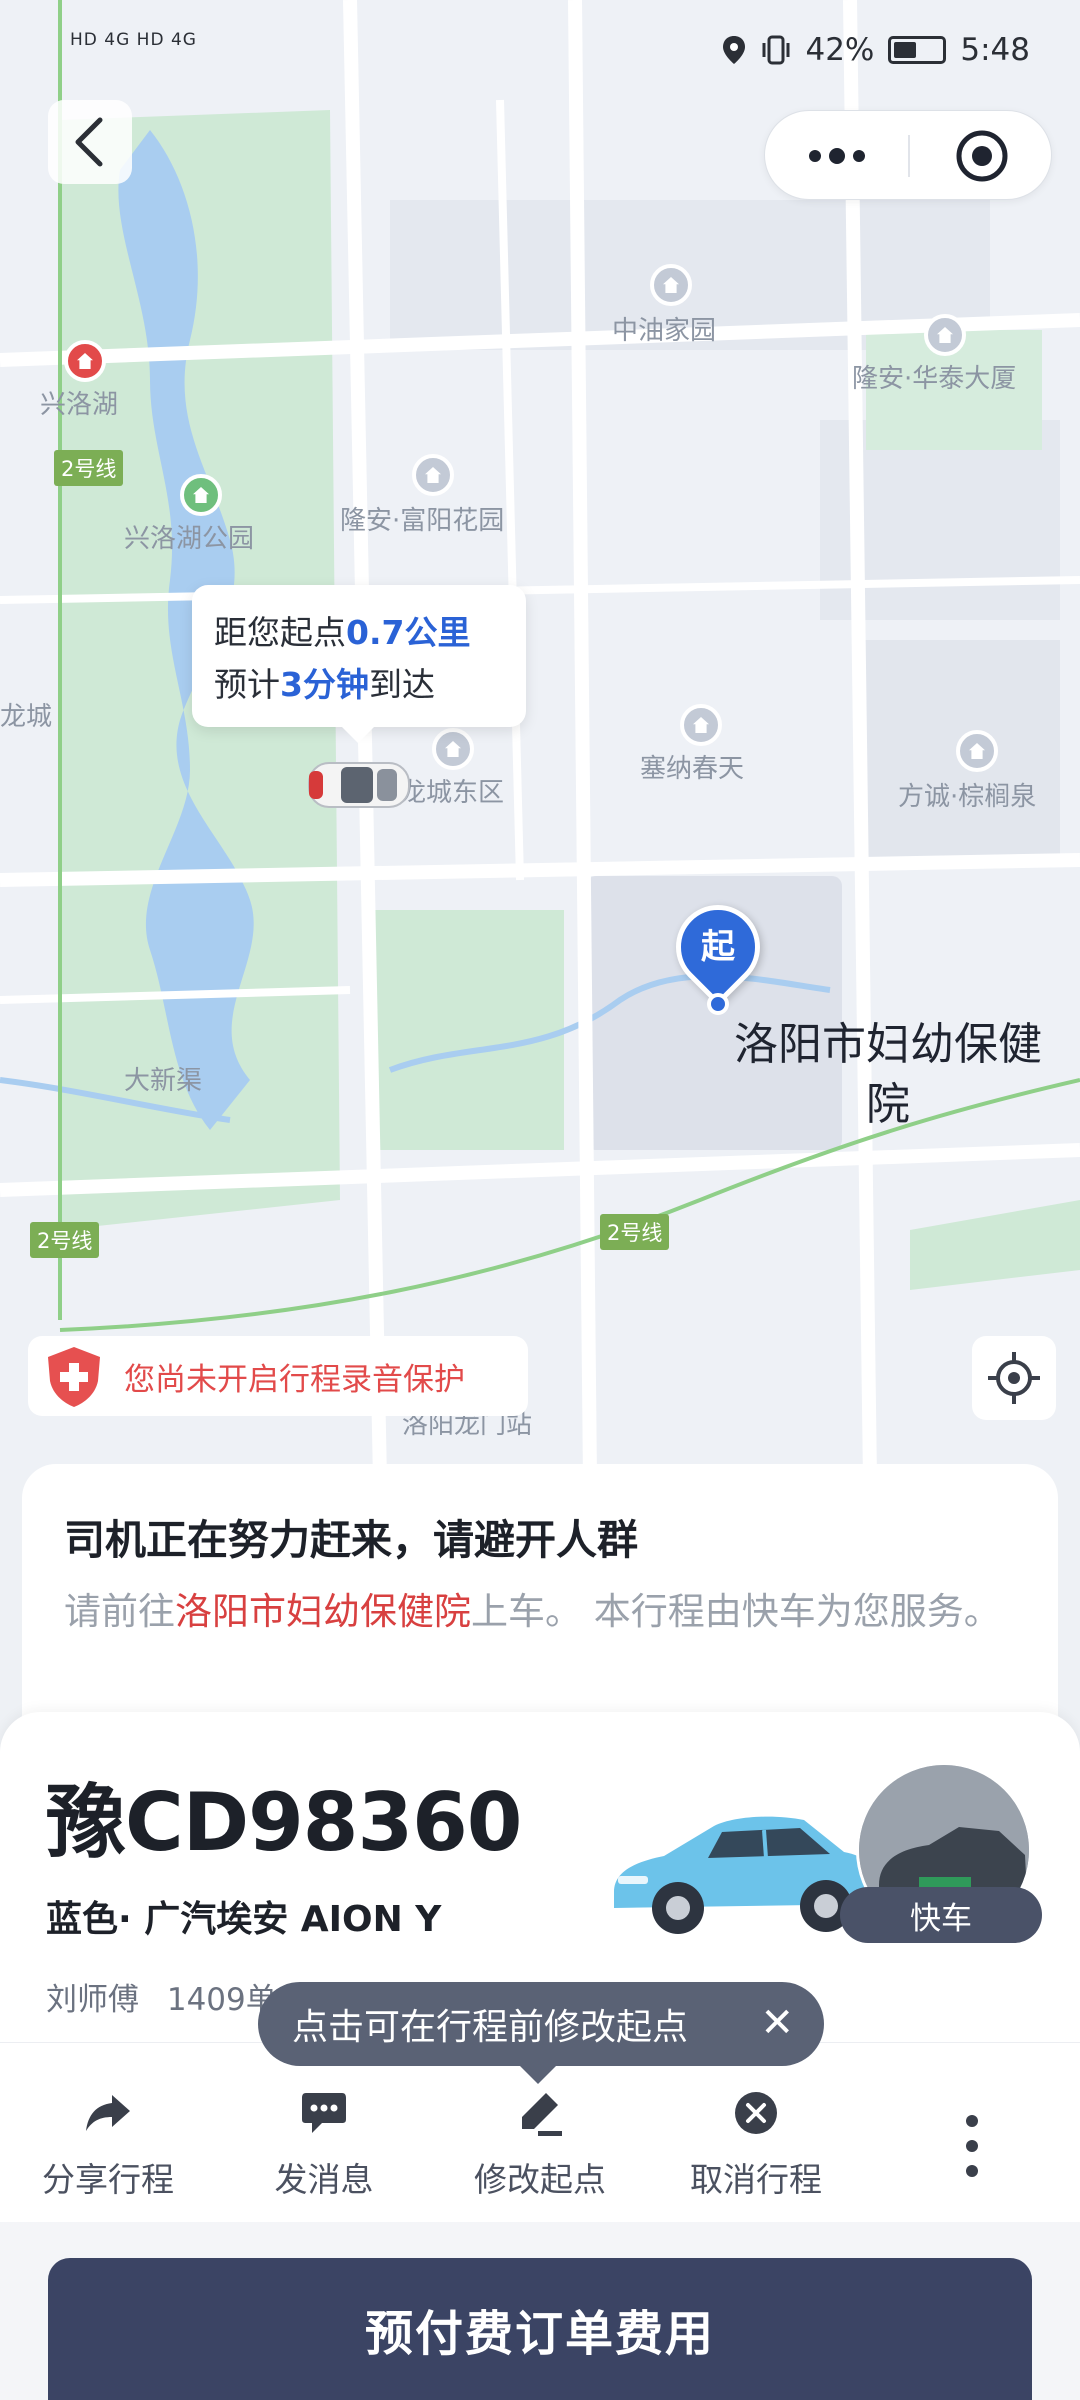 The image size is (1080, 2400). Describe the element at coordinates (875, 50) in the screenshot. I see `status-right: 42% 5:48` at that location.